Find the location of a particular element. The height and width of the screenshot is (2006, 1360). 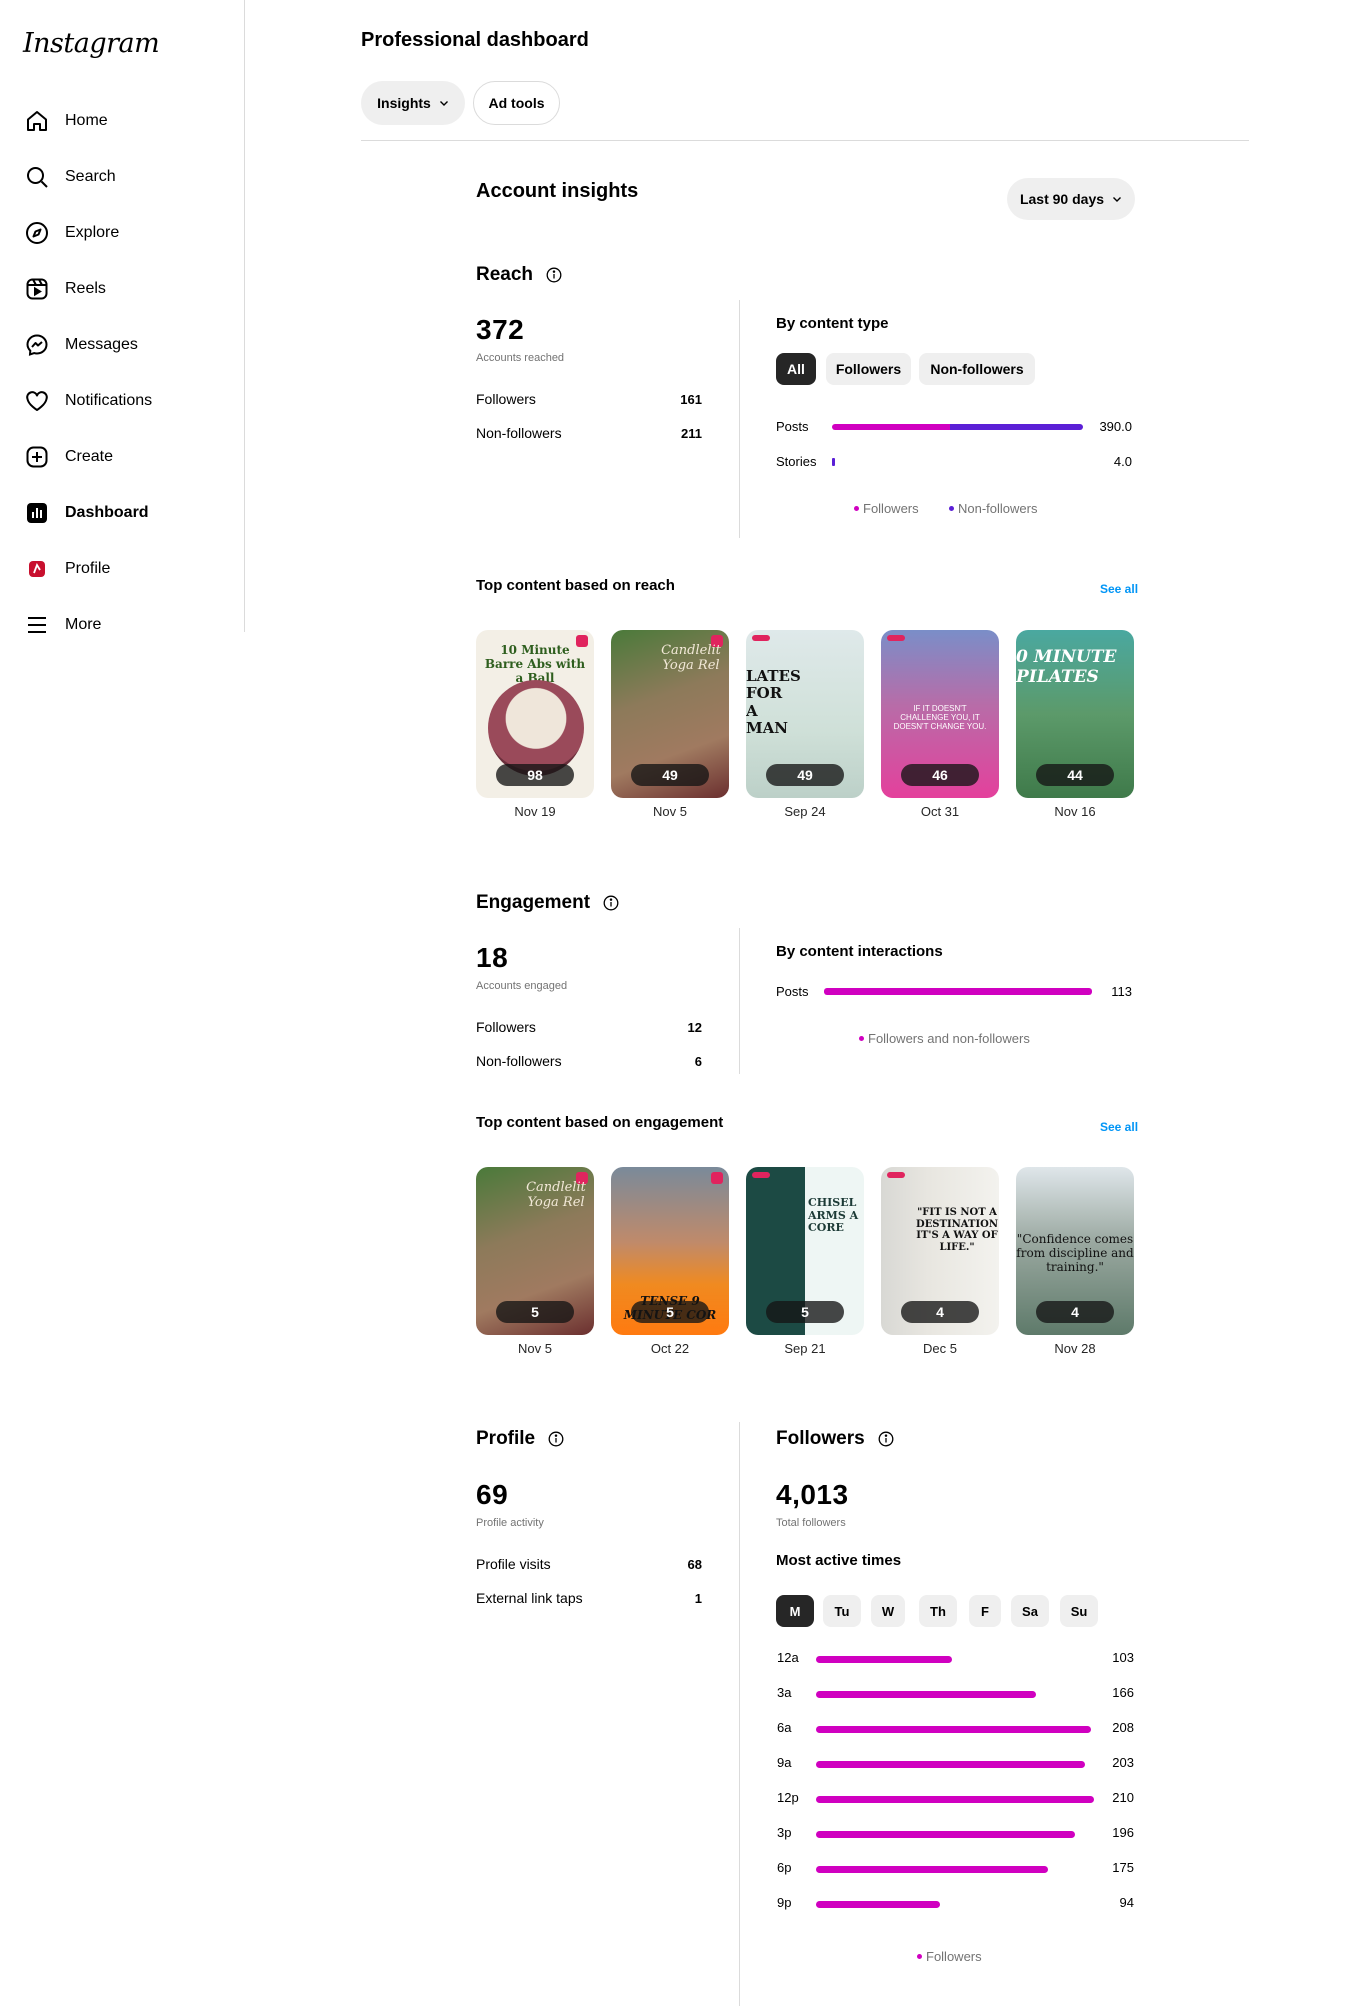

reach-nonfollowers-value: 211 is located at coordinates (691, 433).